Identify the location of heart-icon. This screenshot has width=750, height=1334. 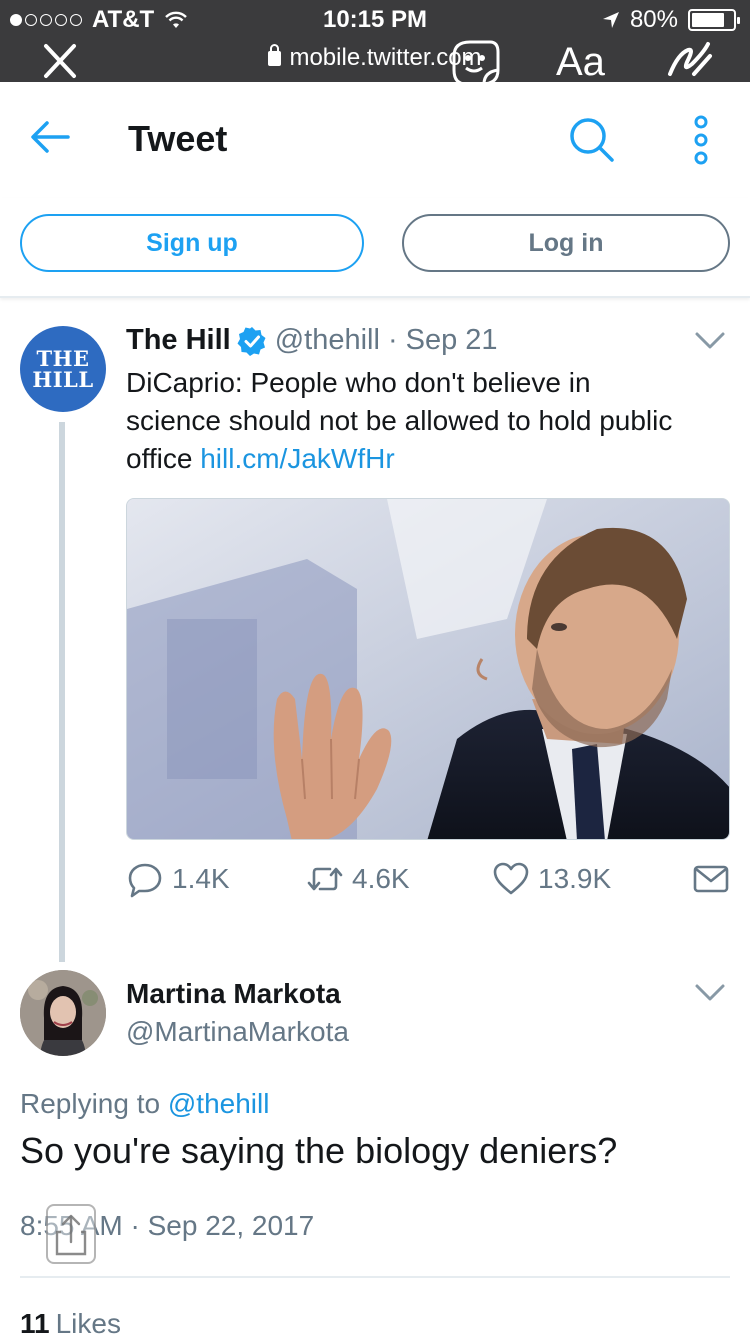
(511, 878).